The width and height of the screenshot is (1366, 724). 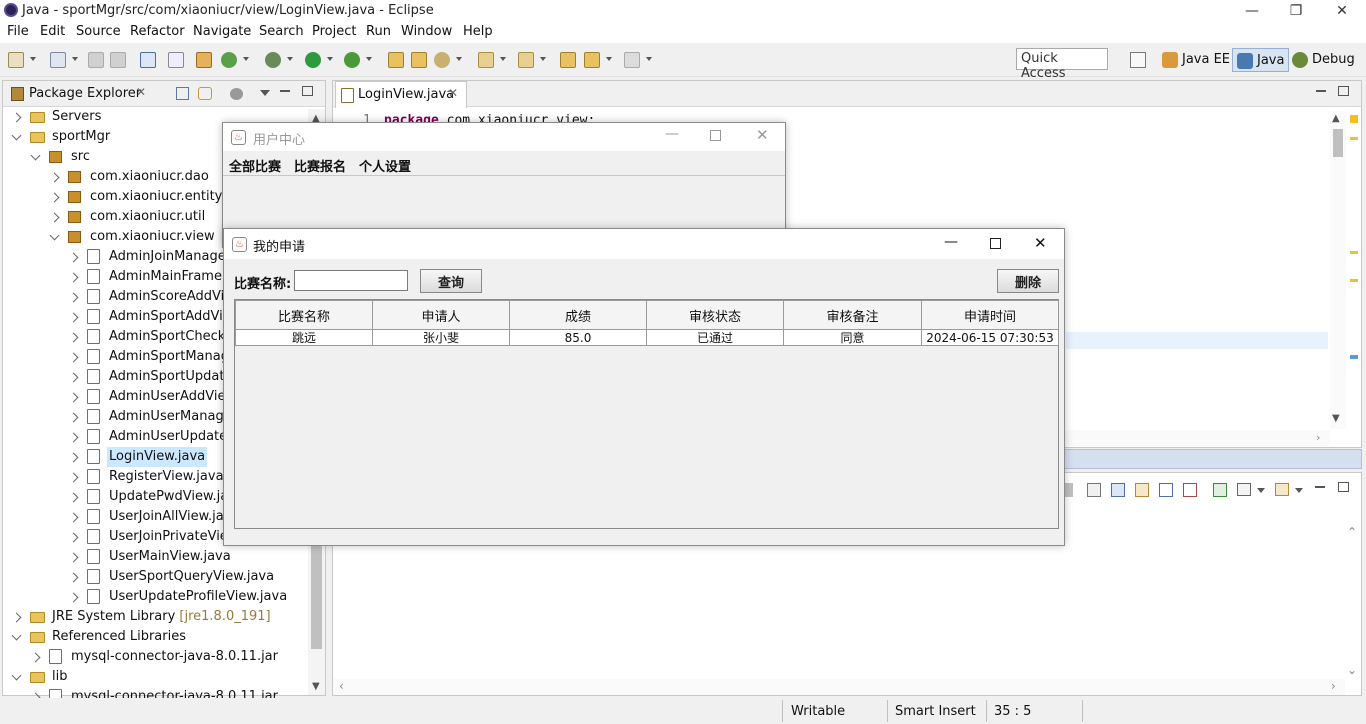 I want to click on run-external-tools-icon, so click(x=352, y=60).